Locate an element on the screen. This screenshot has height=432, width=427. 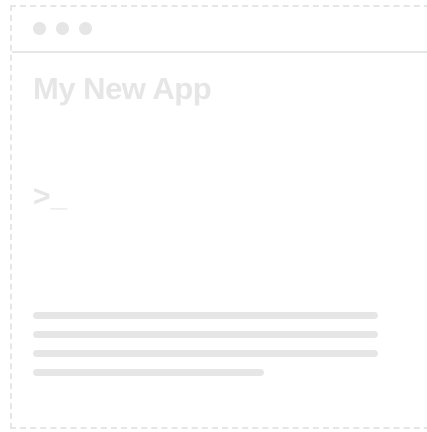
app-title: My New App is located at coordinates (122, 88).